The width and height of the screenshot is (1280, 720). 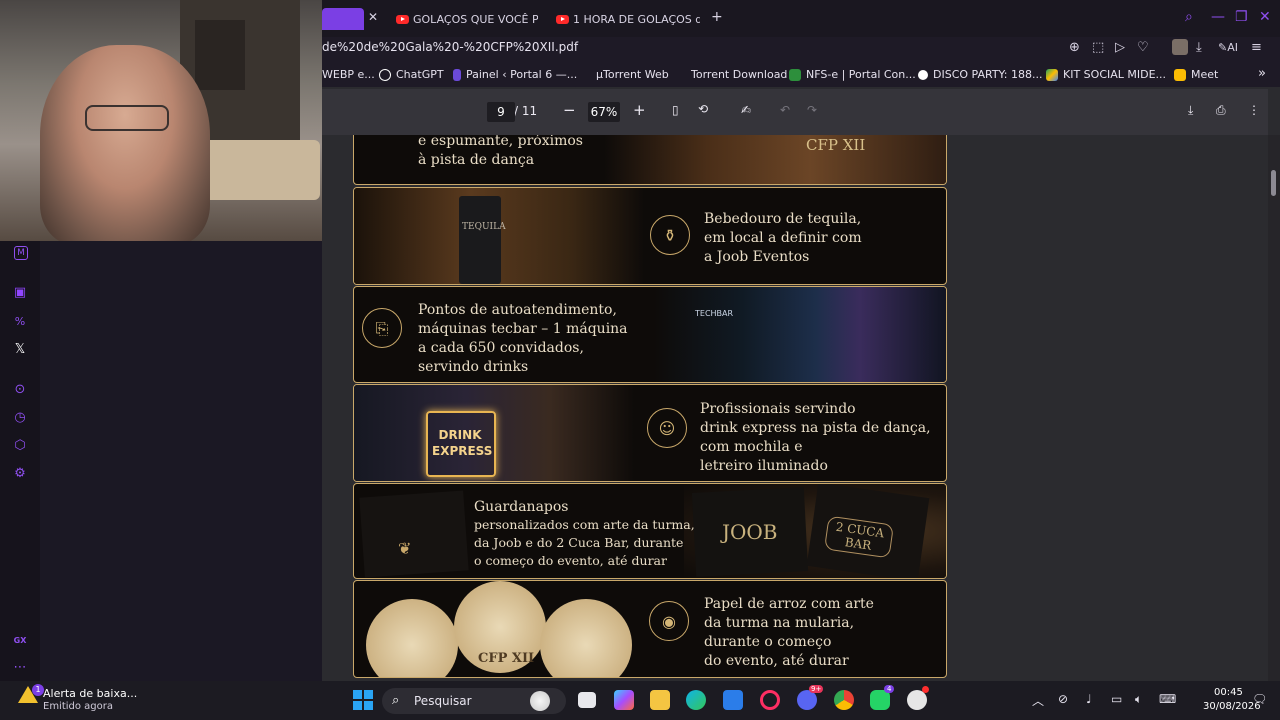 I want to click on rice-paper-icon: ◉, so click(x=669, y=621).